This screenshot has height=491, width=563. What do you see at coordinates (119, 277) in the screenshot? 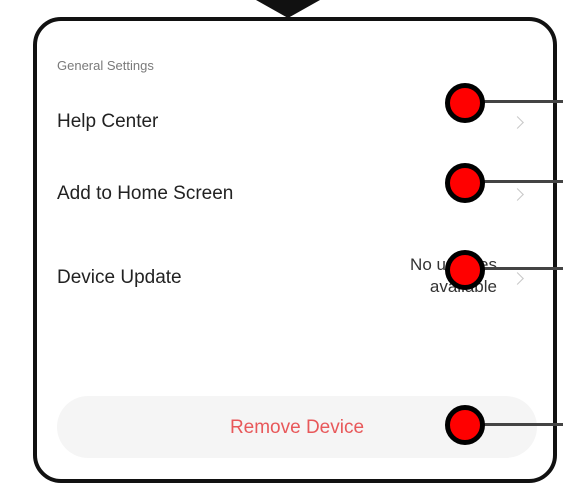
I see `device-update-label: Device Update` at bounding box center [119, 277].